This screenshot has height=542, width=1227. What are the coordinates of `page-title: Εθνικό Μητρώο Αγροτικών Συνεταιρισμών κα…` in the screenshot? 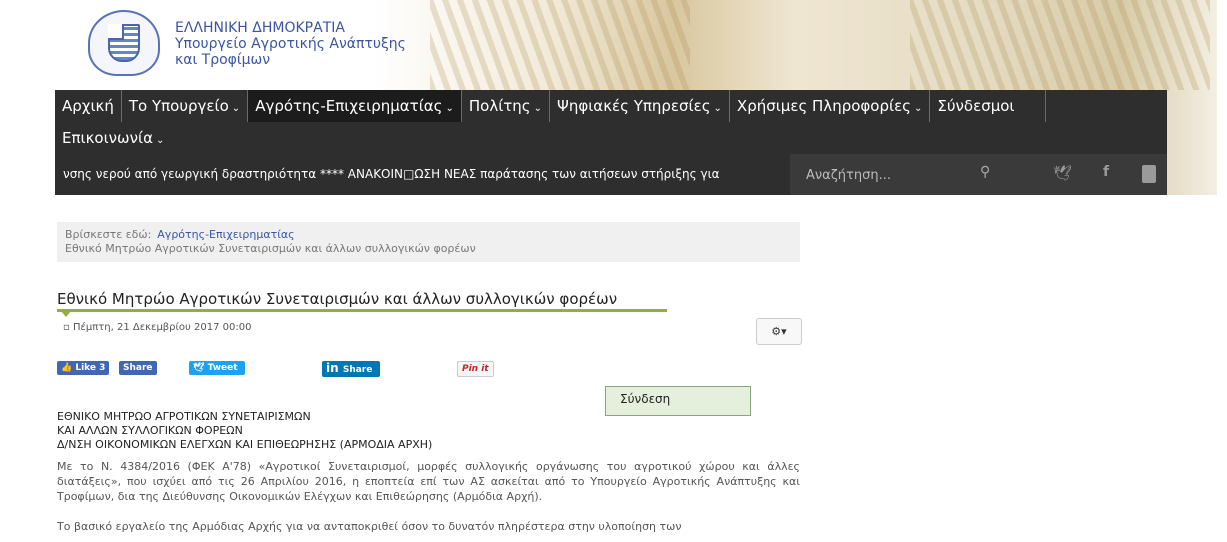 It's located at (337, 299).